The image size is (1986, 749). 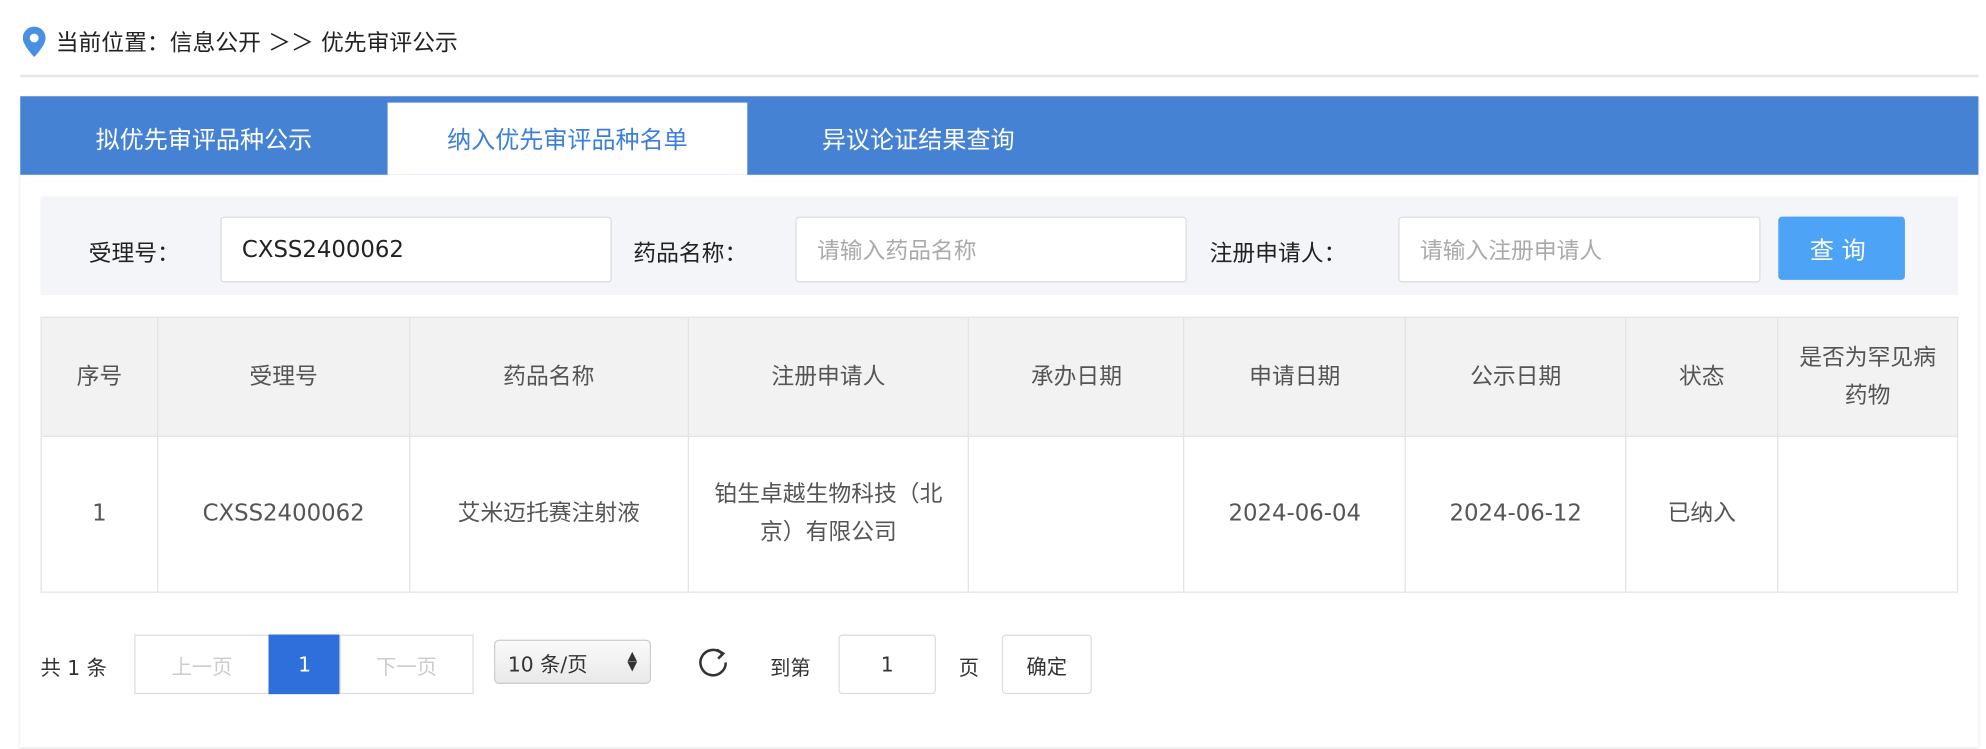 I want to click on prev-page-button: 上一页, so click(x=202, y=664).